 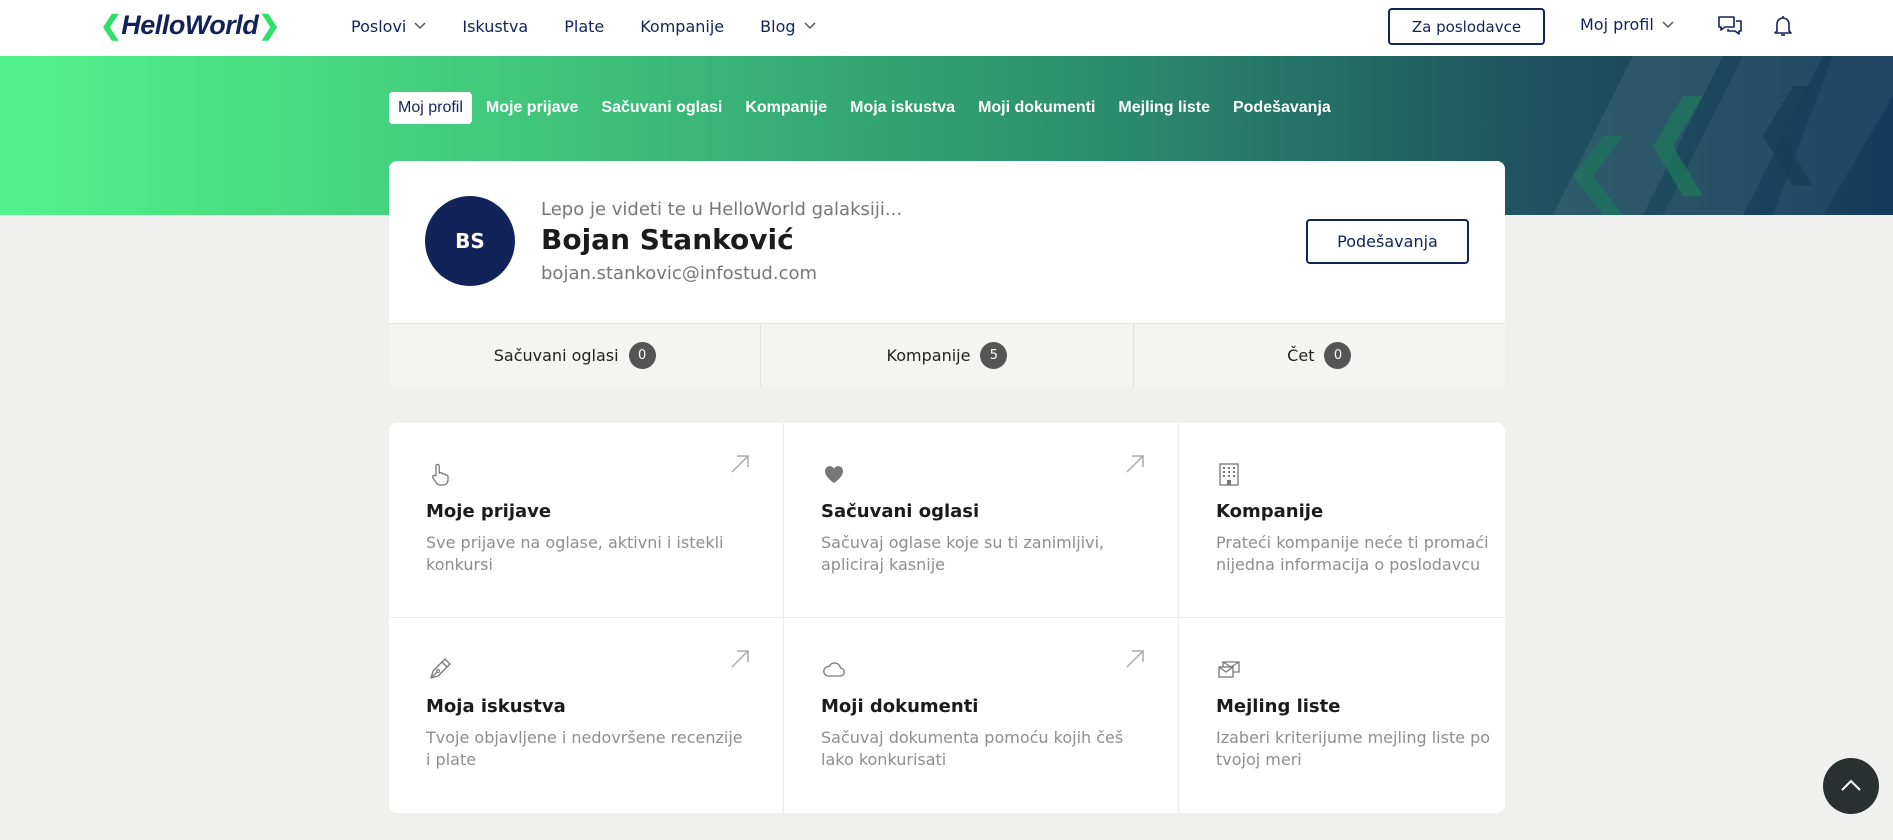 What do you see at coordinates (1164, 108) in the screenshot?
I see `subnav-item-mejling-liste: Mejling liste` at bounding box center [1164, 108].